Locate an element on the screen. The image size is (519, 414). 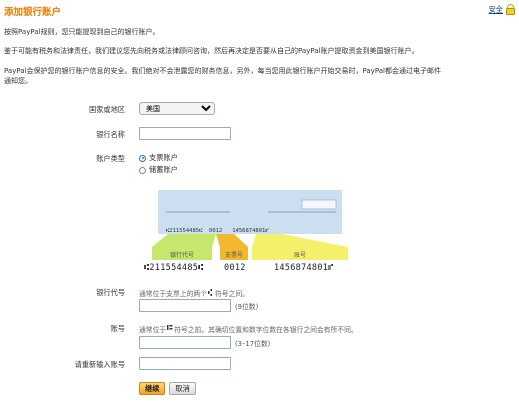
security-area: 安全 is located at coordinates (502, 9).